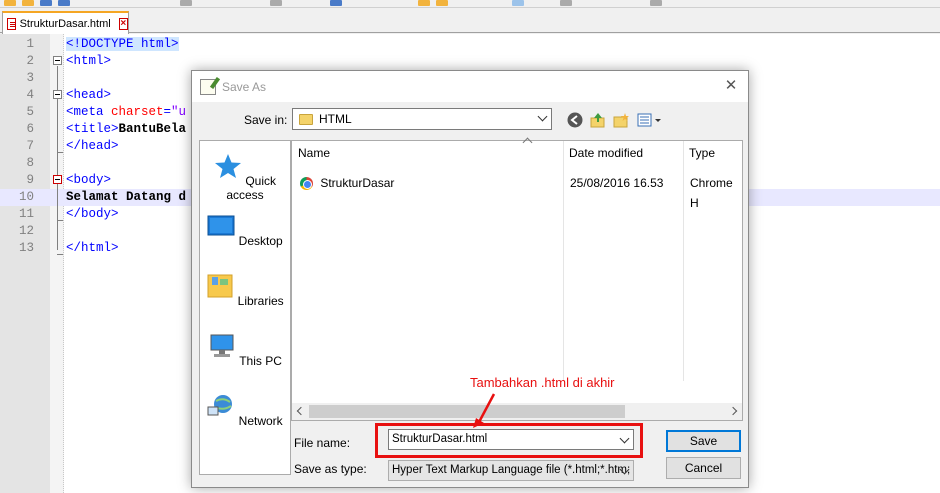 The height and width of the screenshot is (493, 940). What do you see at coordinates (260, 421) in the screenshot?
I see `place-label: Network` at bounding box center [260, 421].